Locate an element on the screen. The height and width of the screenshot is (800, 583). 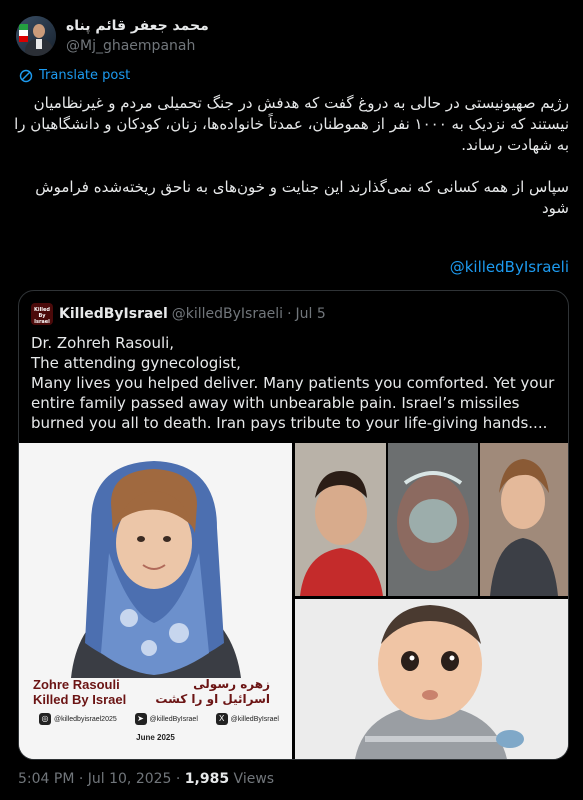
translate-post-link: Translate post is located at coordinates (74, 75).